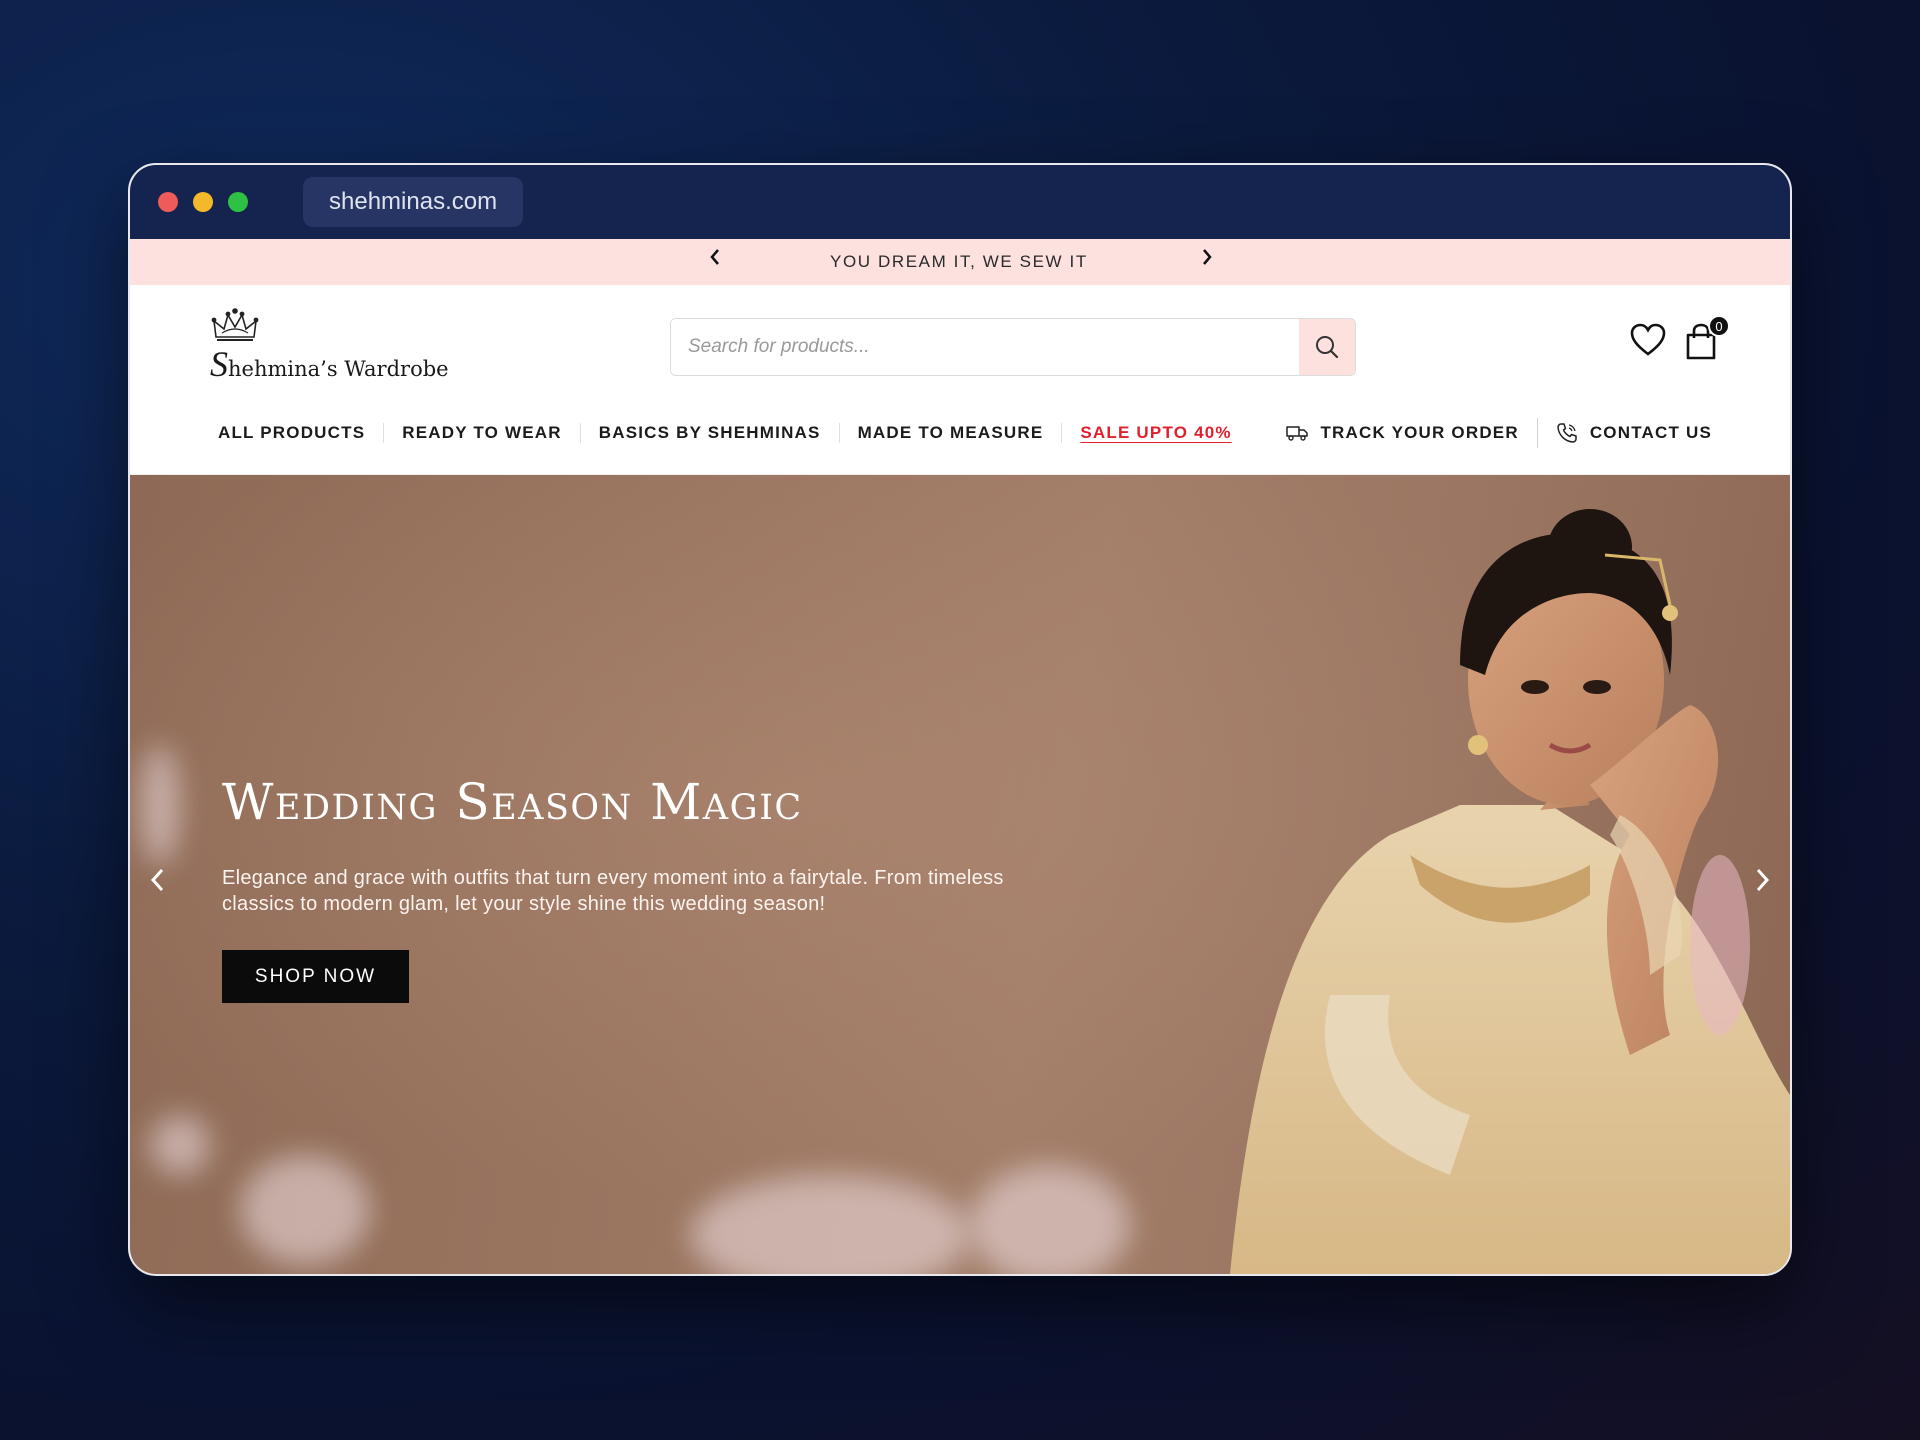 This screenshot has height=1440, width=1920. What do you see at coordinates (203, 202) in the screenshot?
I see `minimize-window-button` at bounding box center [203, 202].